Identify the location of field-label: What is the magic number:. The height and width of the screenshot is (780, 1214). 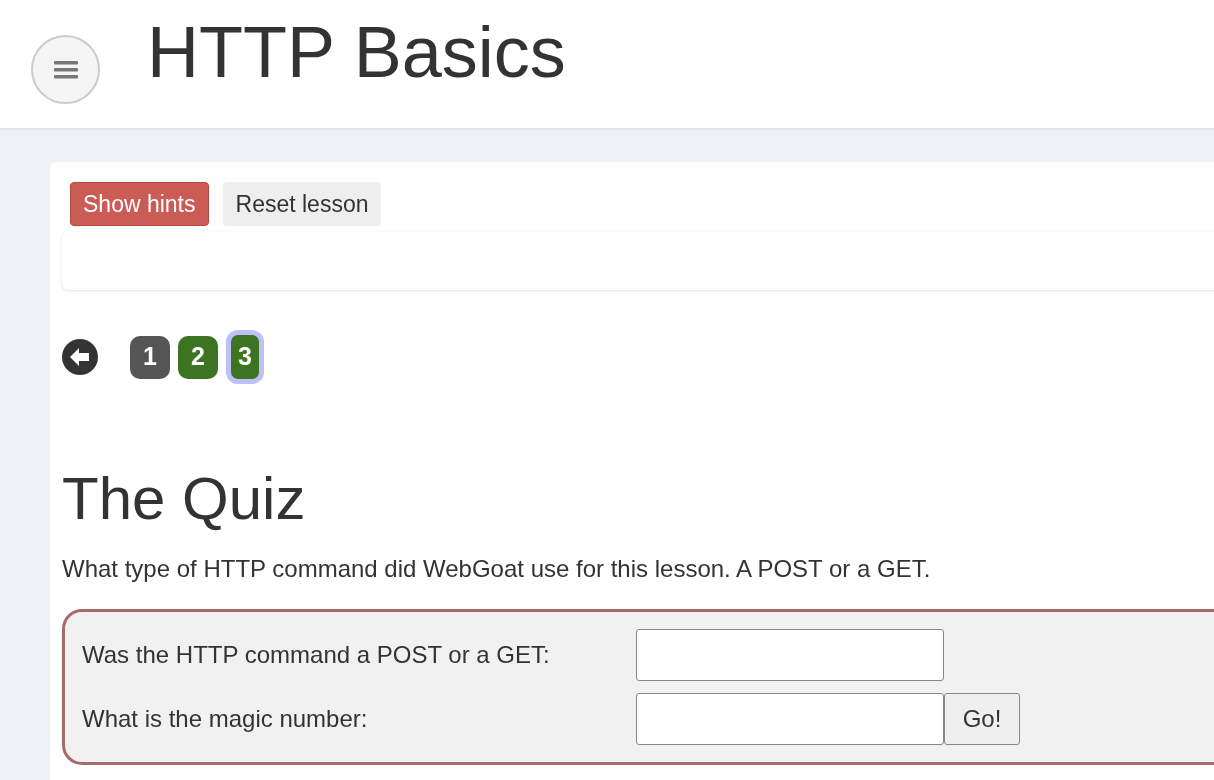
(225, 719).